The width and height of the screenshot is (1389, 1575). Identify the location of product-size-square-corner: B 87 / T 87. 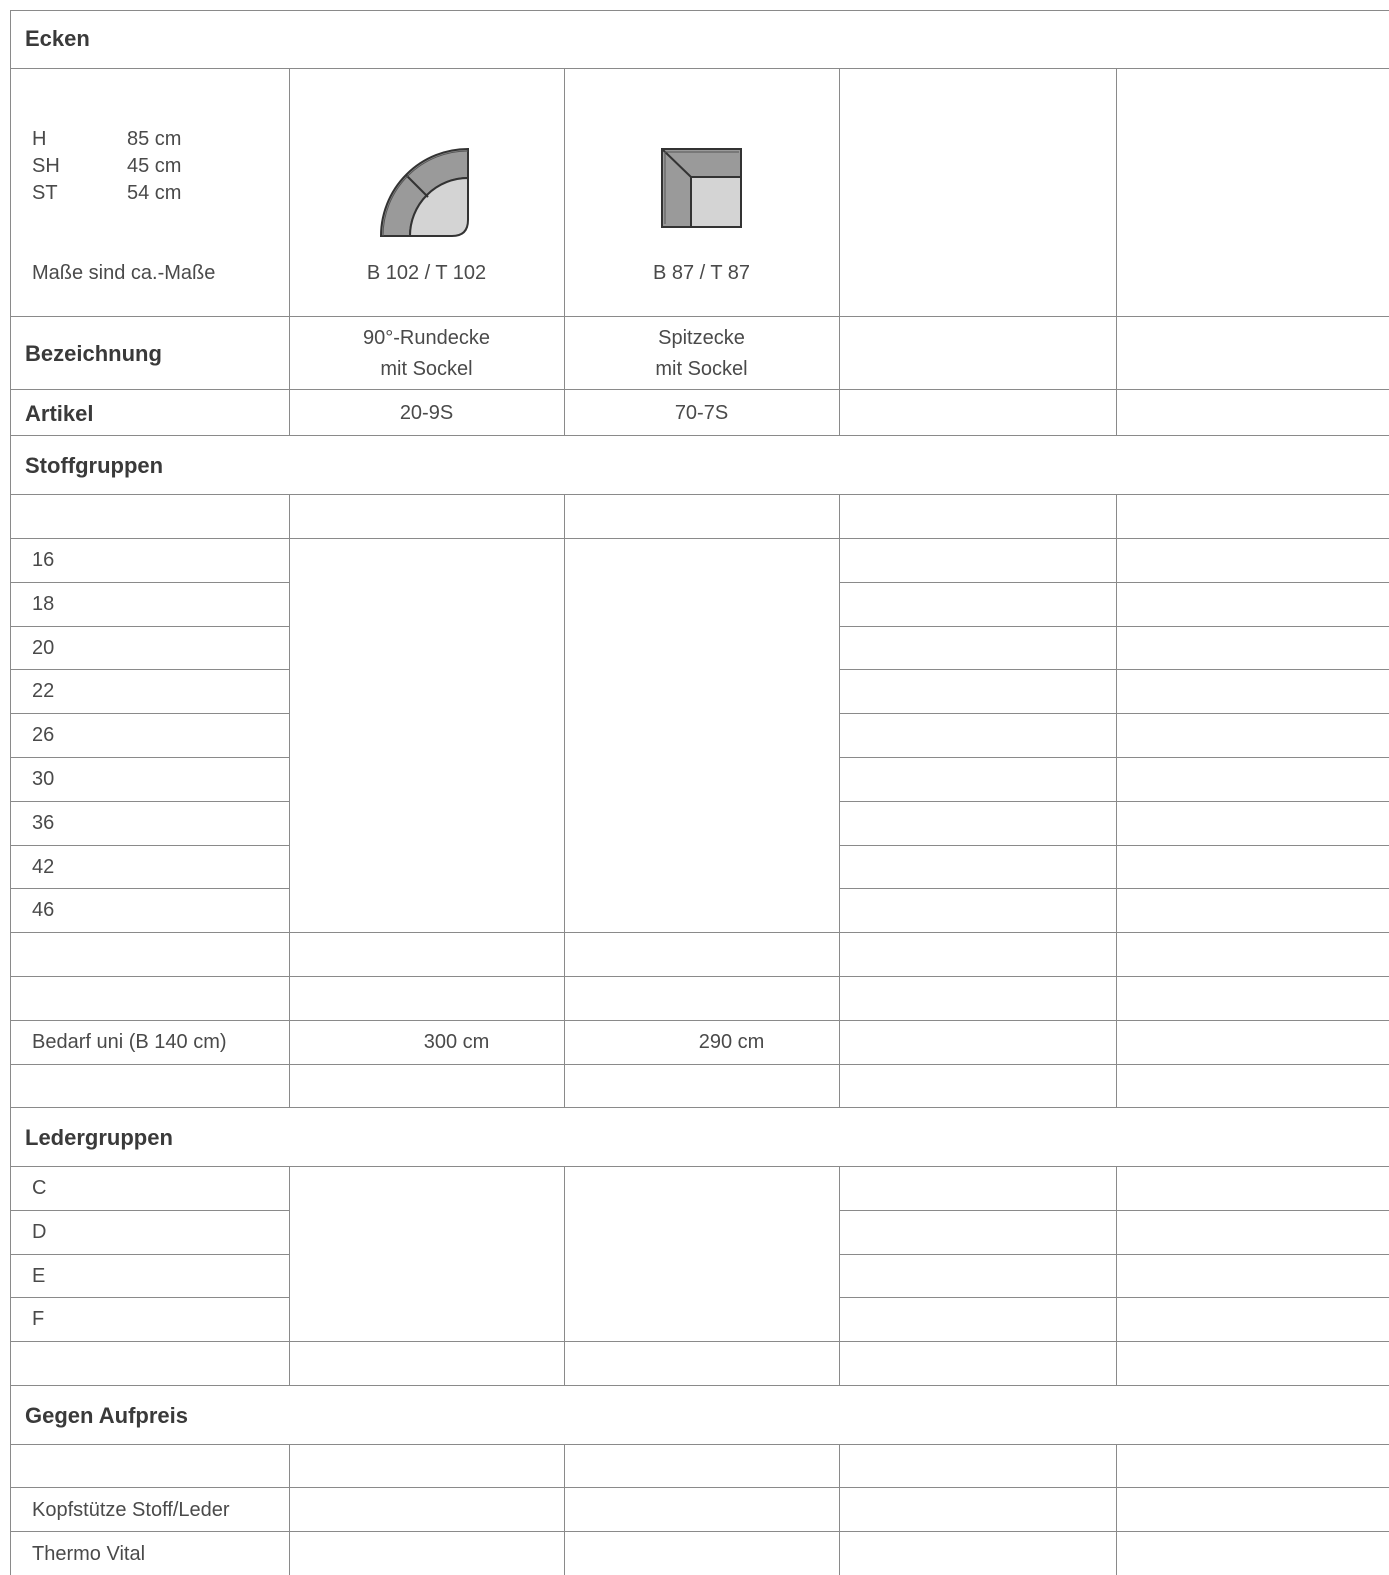
(701, 273).